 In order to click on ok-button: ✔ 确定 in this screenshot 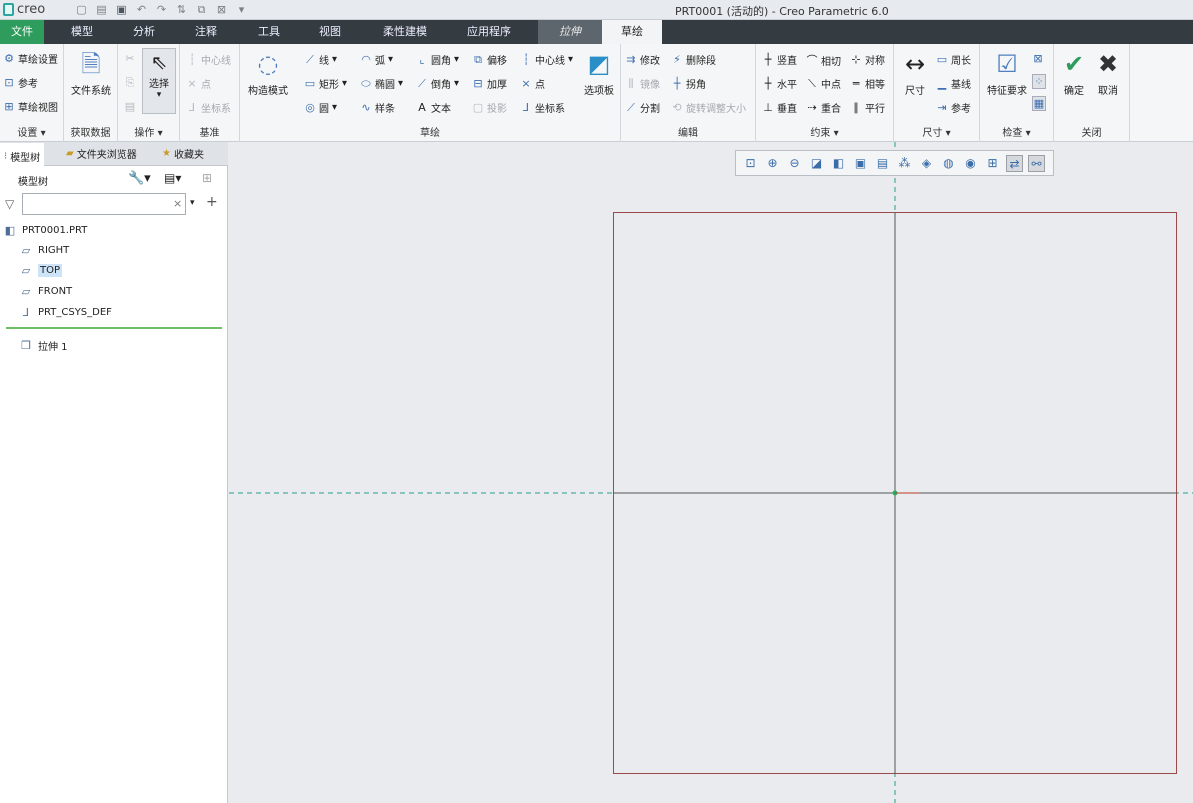, I will do `click(1074, 72)`.